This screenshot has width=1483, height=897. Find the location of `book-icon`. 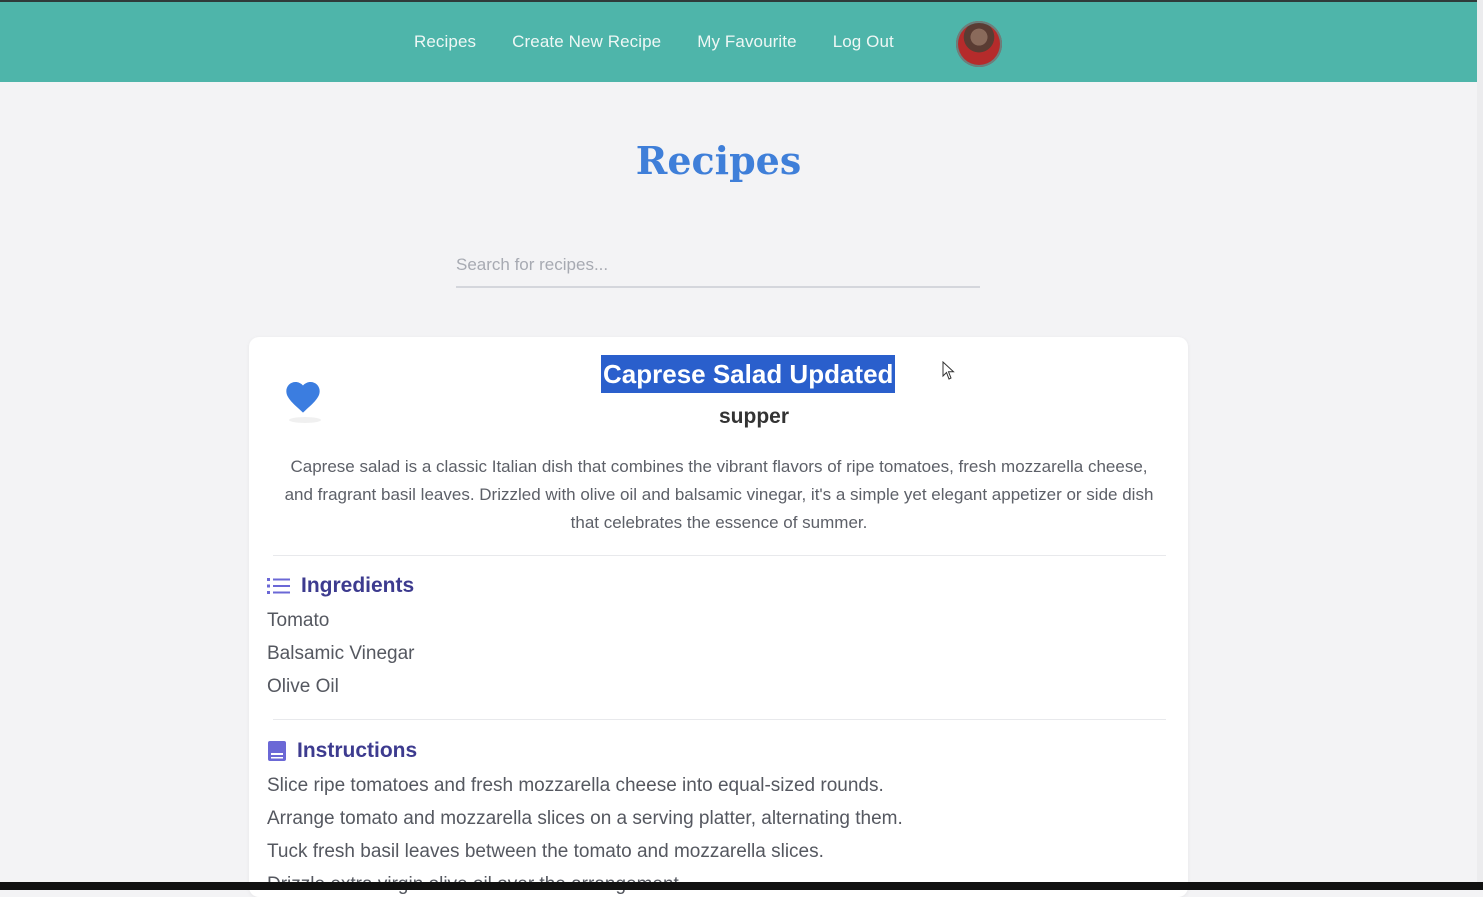

book-icon is located at coordinates (277, 751).